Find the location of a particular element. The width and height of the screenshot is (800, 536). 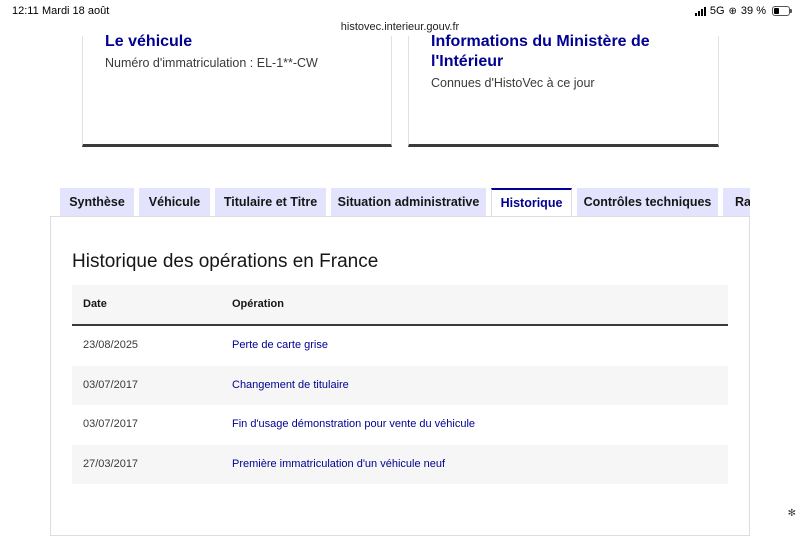

status-date: Mardi 18 août is located at coordinates (76, 11).